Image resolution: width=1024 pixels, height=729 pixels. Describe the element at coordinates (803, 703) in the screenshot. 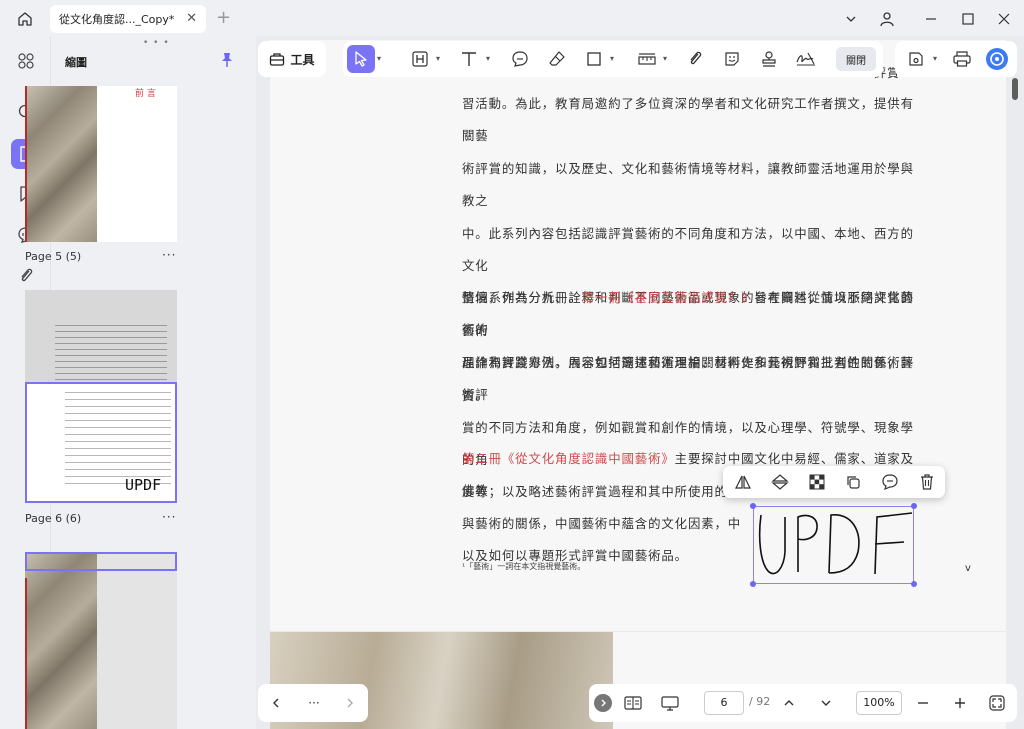

I see `view-control-bar: 6 / 92 100%` at that location.